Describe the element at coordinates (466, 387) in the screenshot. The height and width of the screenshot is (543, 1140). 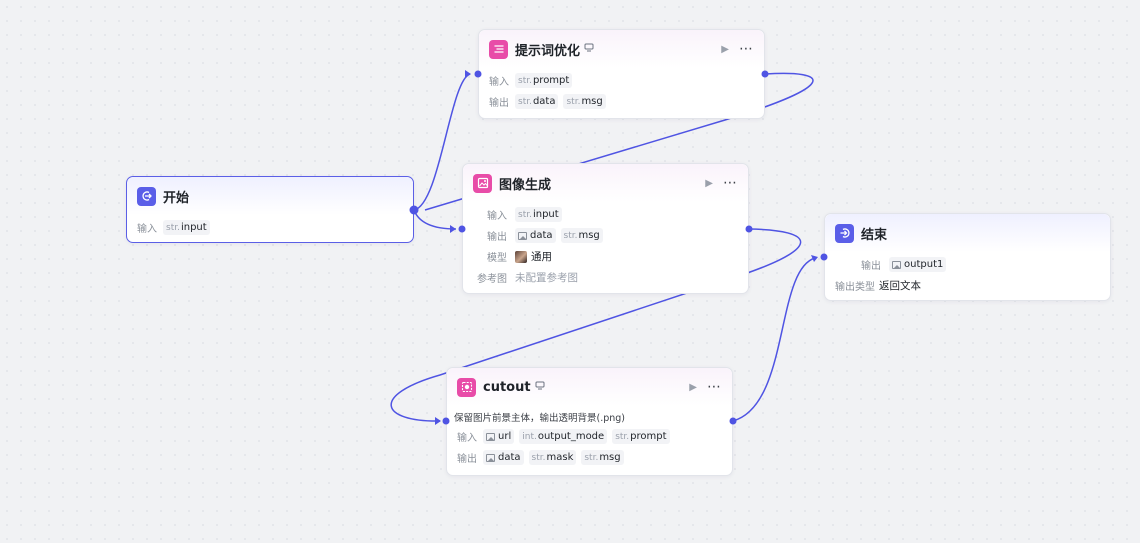
I see `cutout-icon` at that location.